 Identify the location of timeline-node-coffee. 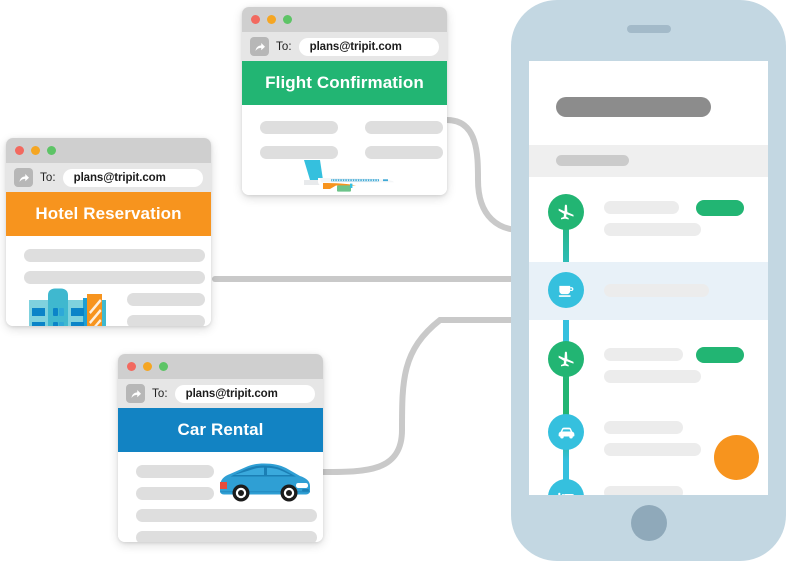
(566, 290).